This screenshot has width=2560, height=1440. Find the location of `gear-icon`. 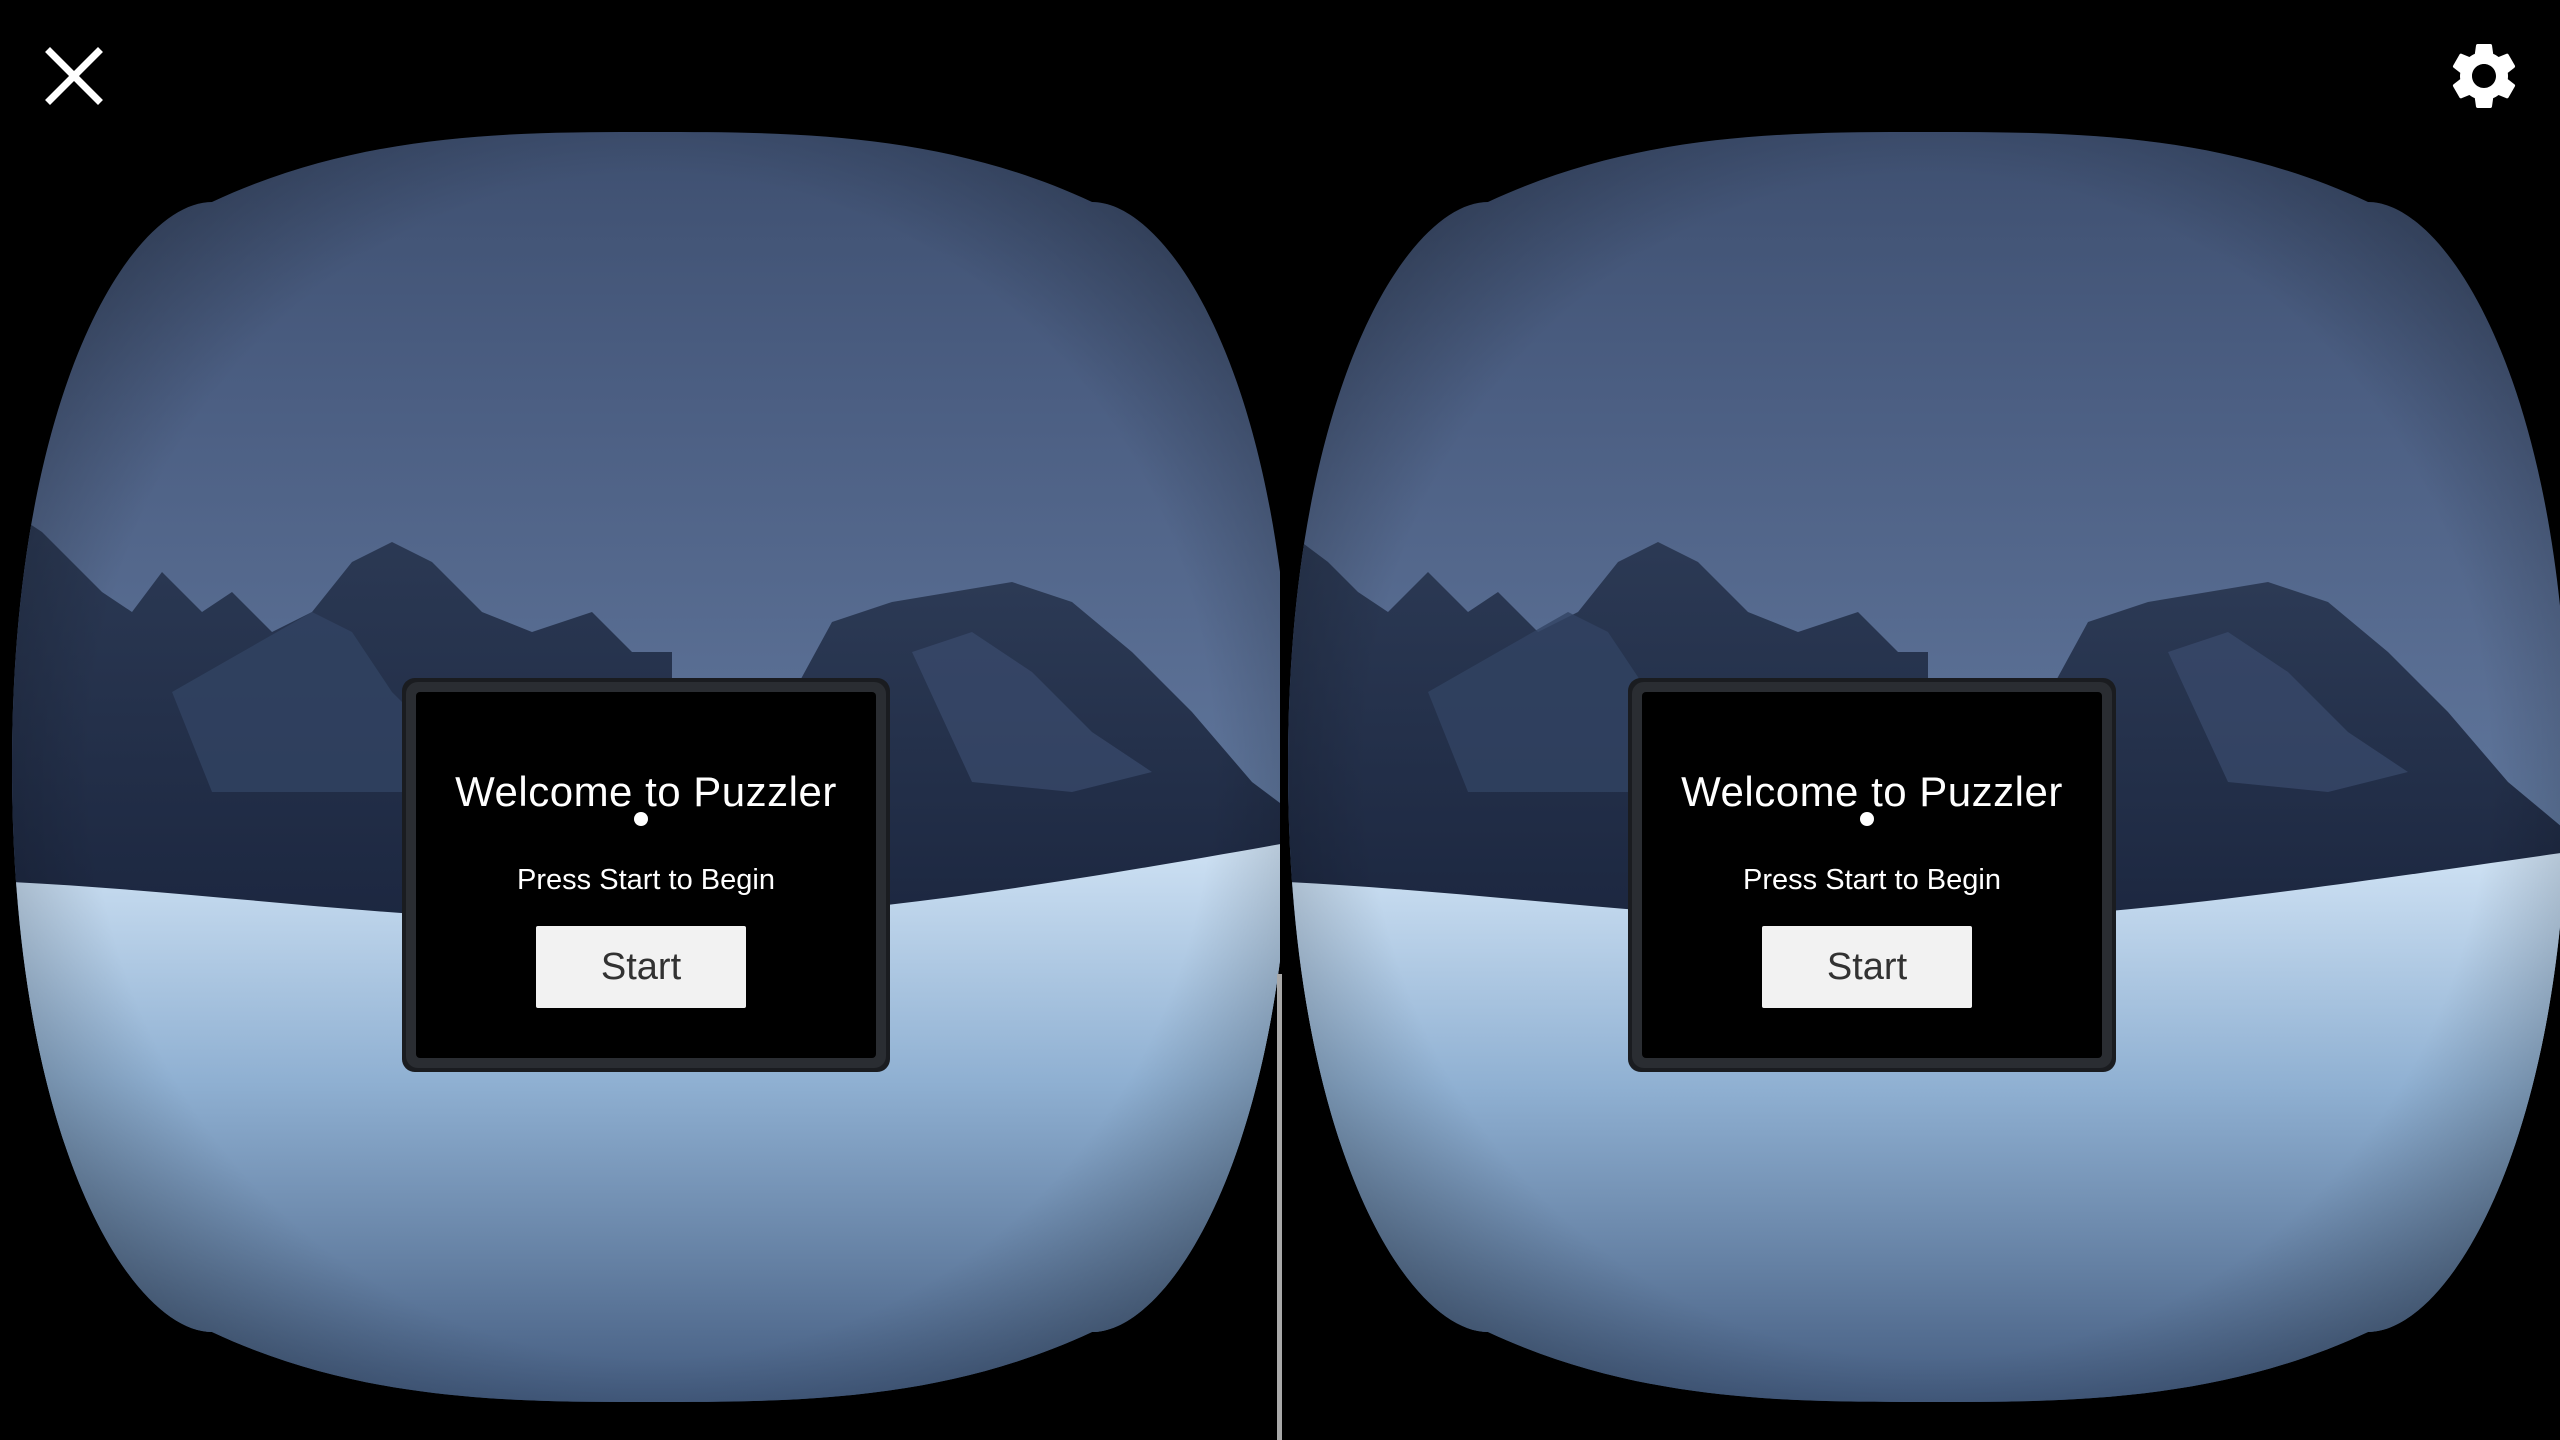

gear-icon is located at coordinates (2484, 76).